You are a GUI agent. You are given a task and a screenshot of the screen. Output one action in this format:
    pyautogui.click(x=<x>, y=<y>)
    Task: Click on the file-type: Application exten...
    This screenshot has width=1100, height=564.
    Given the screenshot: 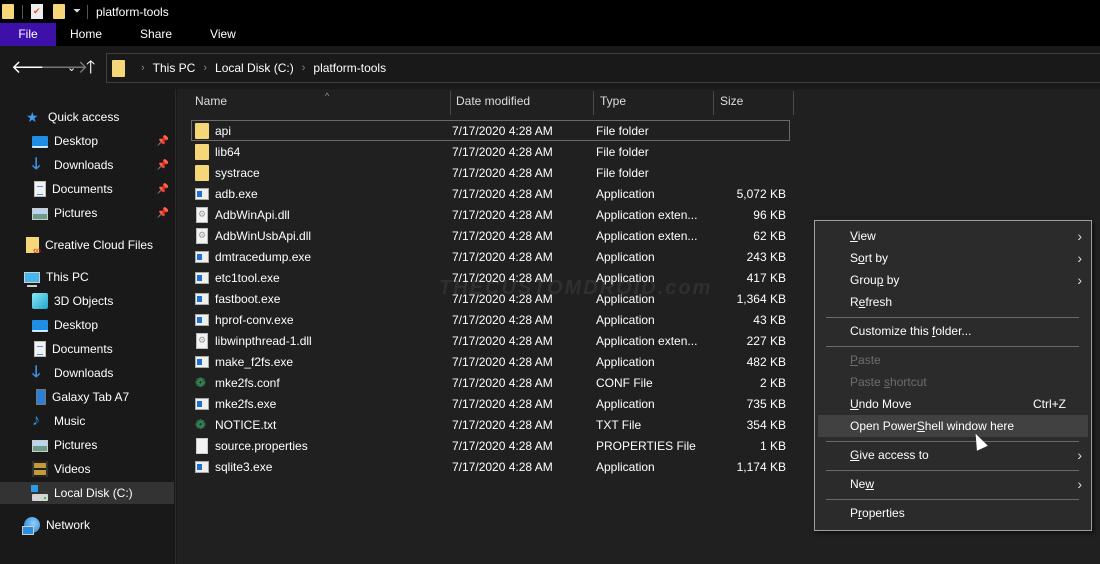 What is the action you would take?
    pyautogui.click(x=647, y=235)
    